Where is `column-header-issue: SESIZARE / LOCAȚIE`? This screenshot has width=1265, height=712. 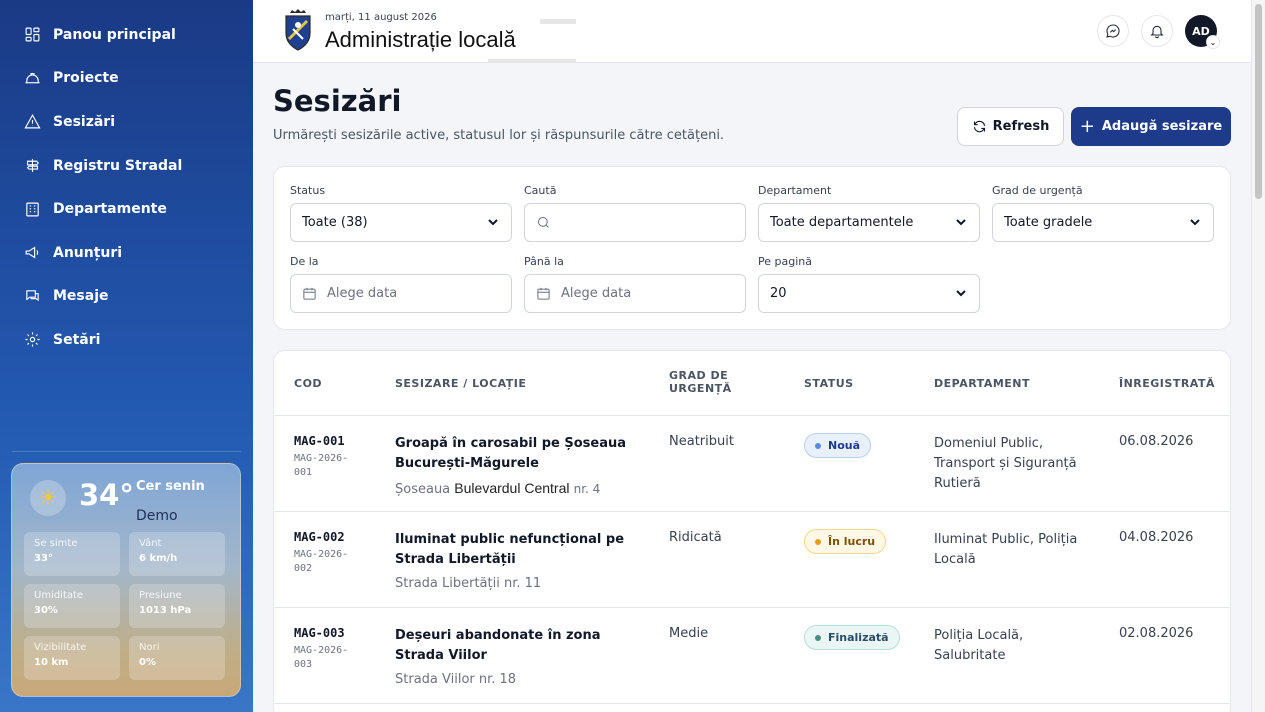
column-header-issue: SESIZARE / LOCAȚIE is located at coordinates (460, 383).